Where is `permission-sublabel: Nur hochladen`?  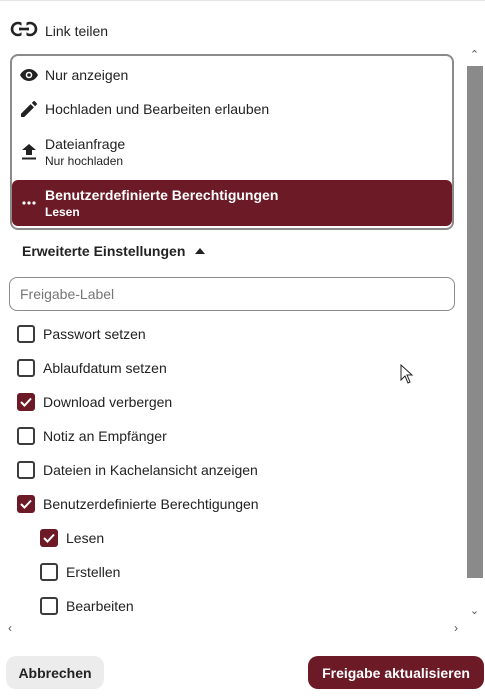 permission-sublabel: Nur hochladen is located at coordinates (84, 161).